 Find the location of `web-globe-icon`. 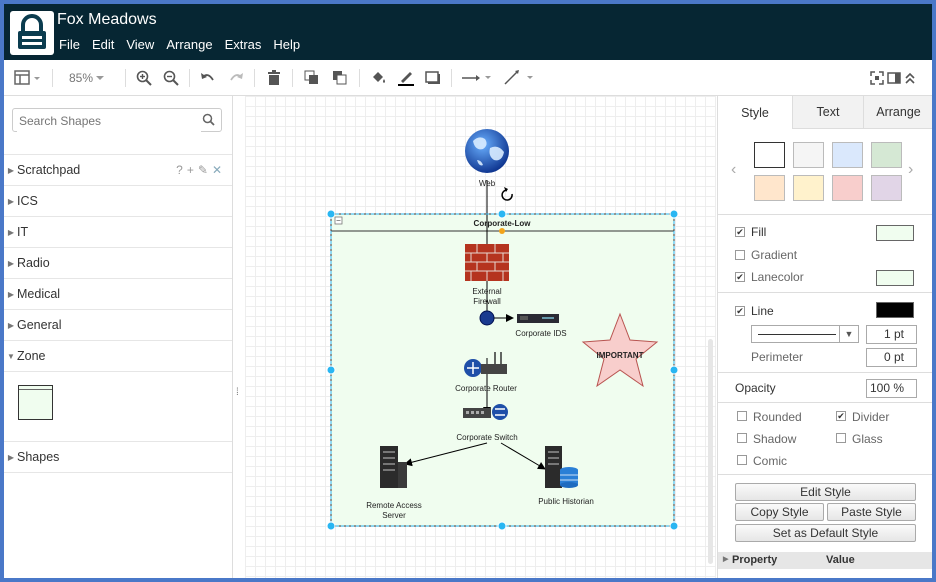

web-globe-icon is located at coordinates (487, 151).